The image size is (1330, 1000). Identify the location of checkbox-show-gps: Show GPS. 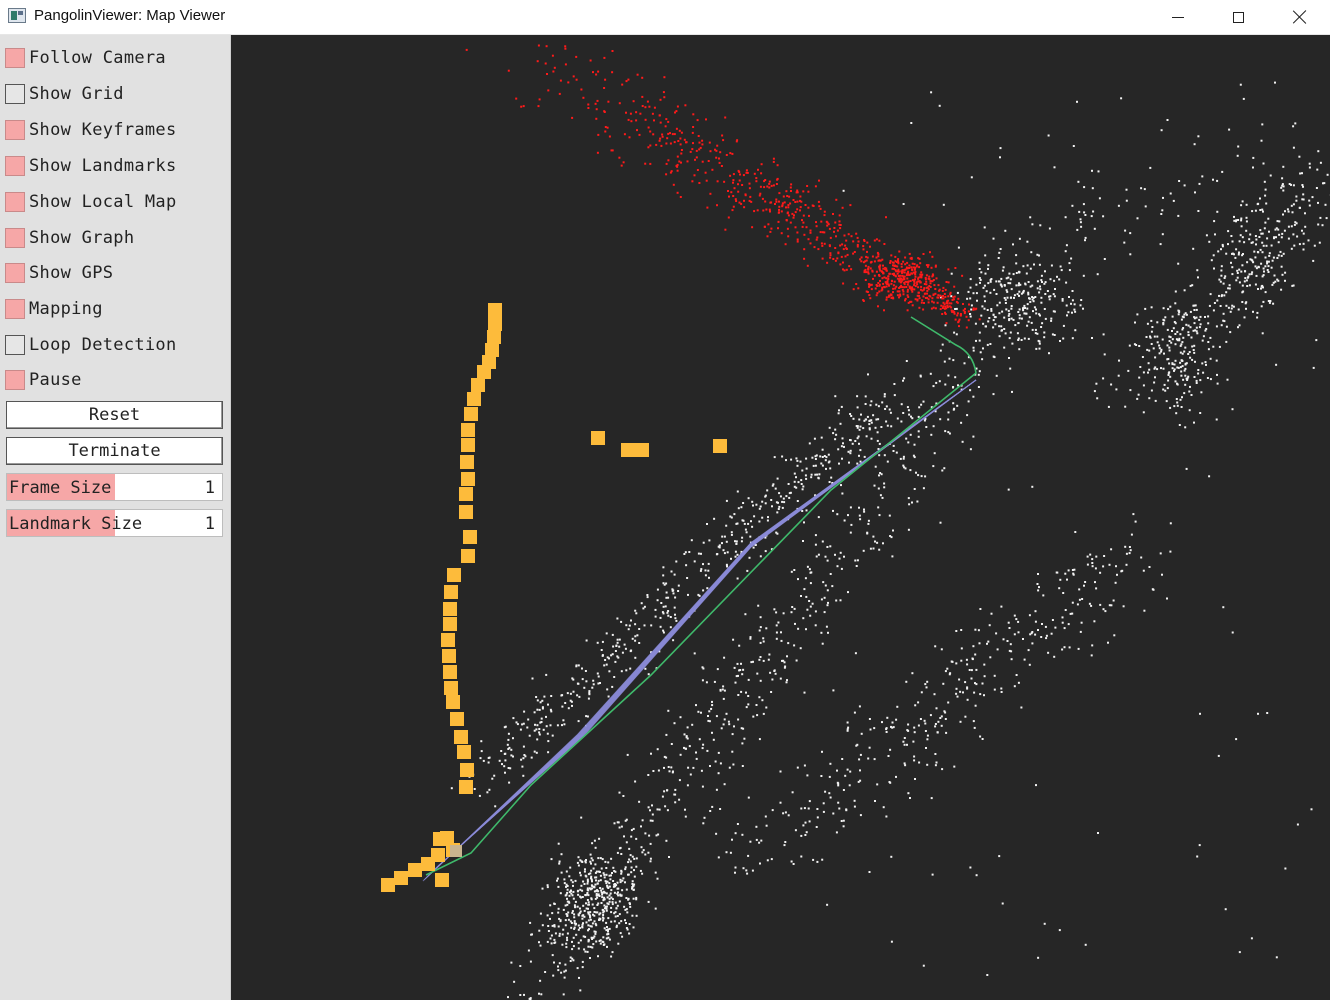
(59, 273).